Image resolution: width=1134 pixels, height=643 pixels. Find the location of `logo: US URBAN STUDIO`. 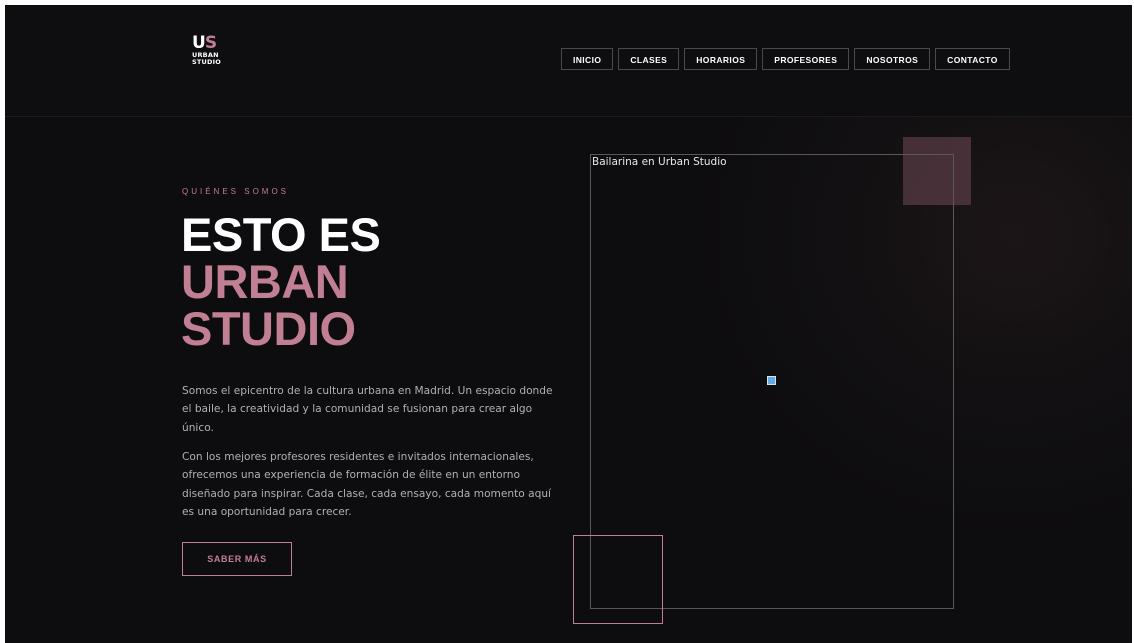

logo: US URBAN STUDIO is located at coordinates (217, 57).